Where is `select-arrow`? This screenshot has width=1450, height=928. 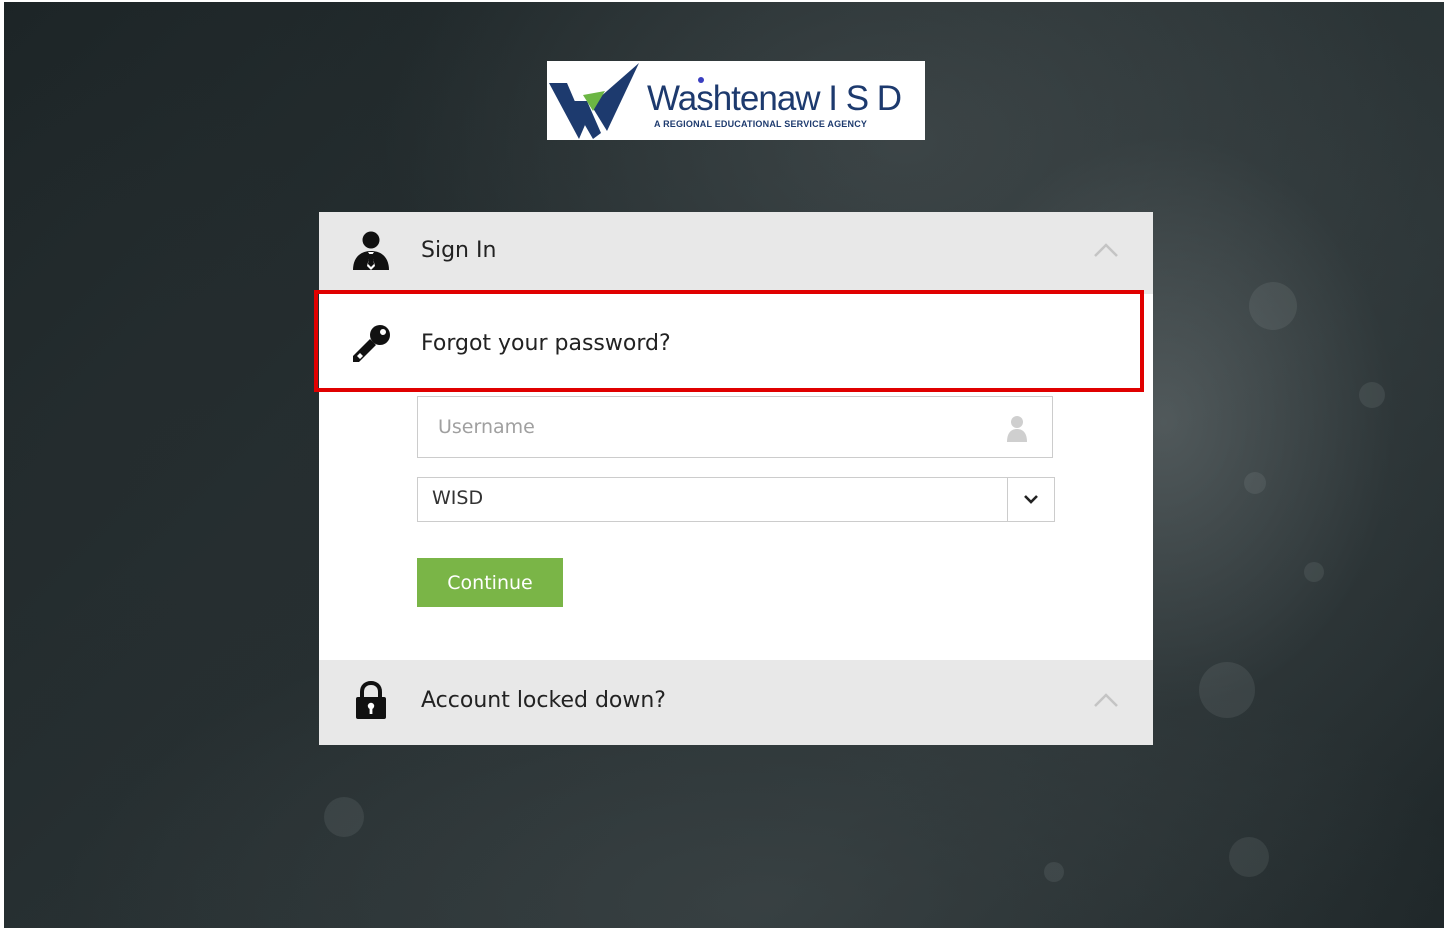
select-arrow is located at coordinates (1030, 499).